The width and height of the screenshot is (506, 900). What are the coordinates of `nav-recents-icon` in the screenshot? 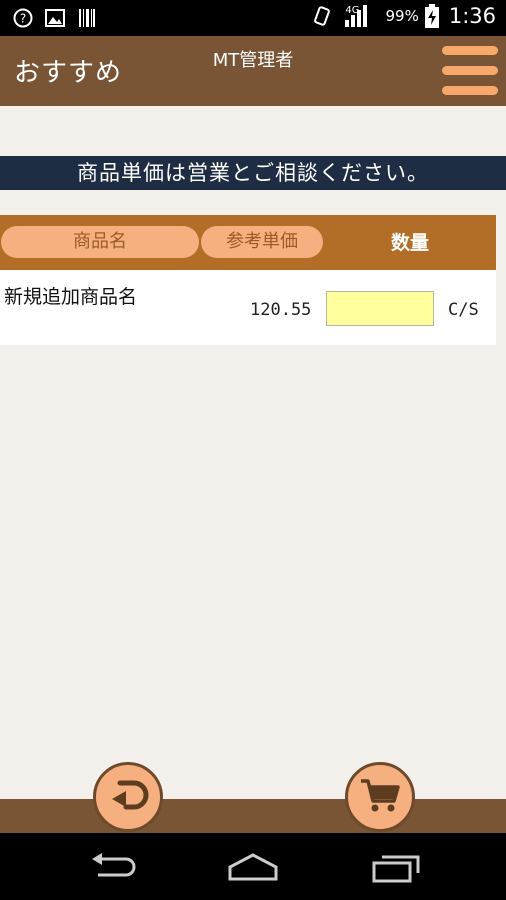 It's located at (396, 870).